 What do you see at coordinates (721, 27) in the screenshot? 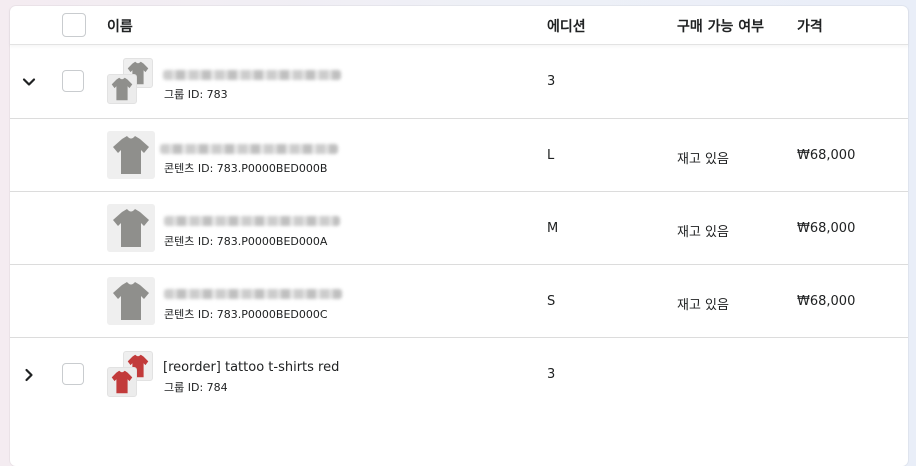
I see `column-header-availability: 구매 가능 여부` at bounding box center [721, 27].